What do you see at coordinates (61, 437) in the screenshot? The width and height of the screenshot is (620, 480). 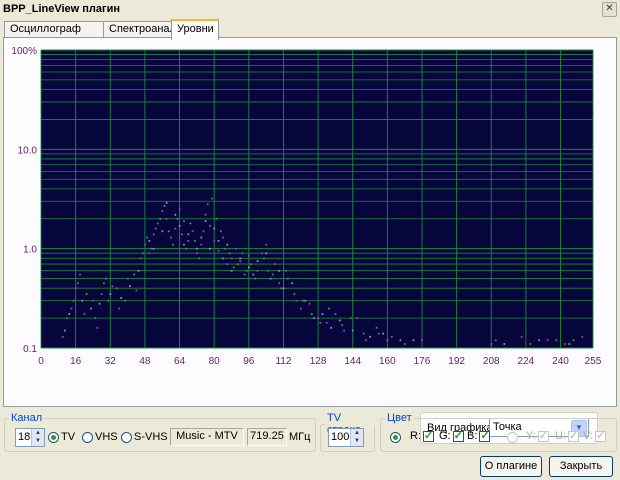 I see `radio-tv: TV` at bounding box center [61, 437].